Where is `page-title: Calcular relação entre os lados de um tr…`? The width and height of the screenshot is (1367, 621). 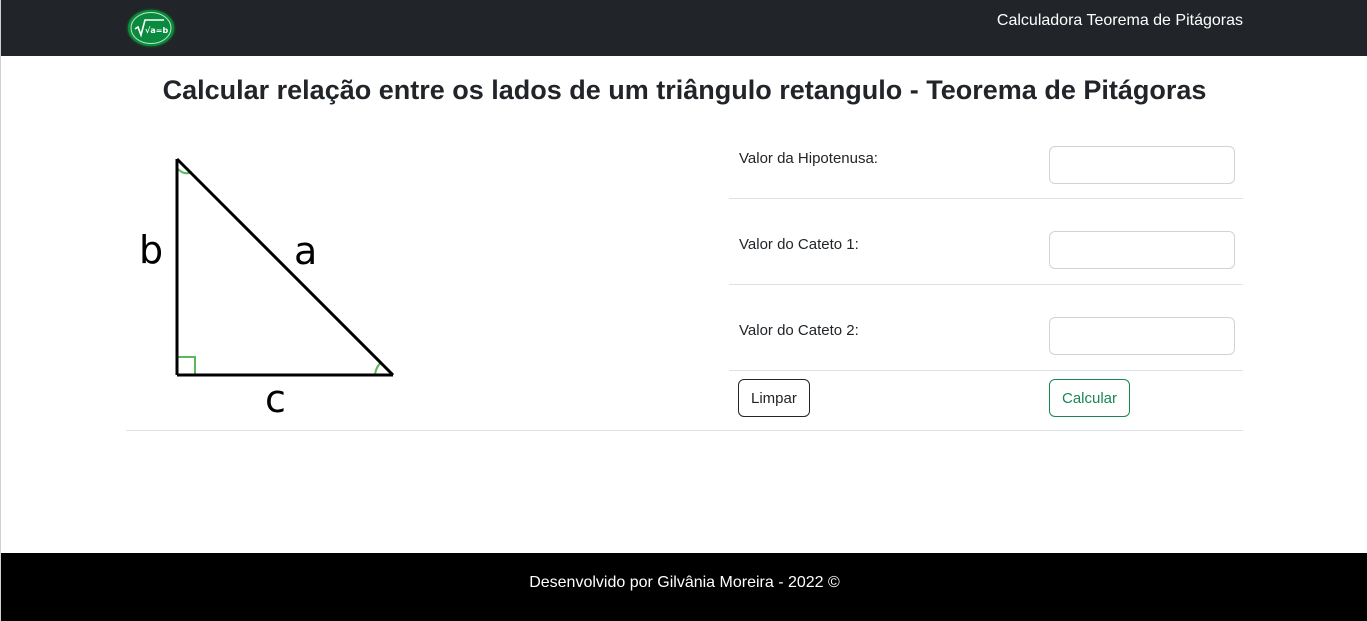
page-title: Calcular relação entre os lados de um tr… is located at coordinates (684, 90).